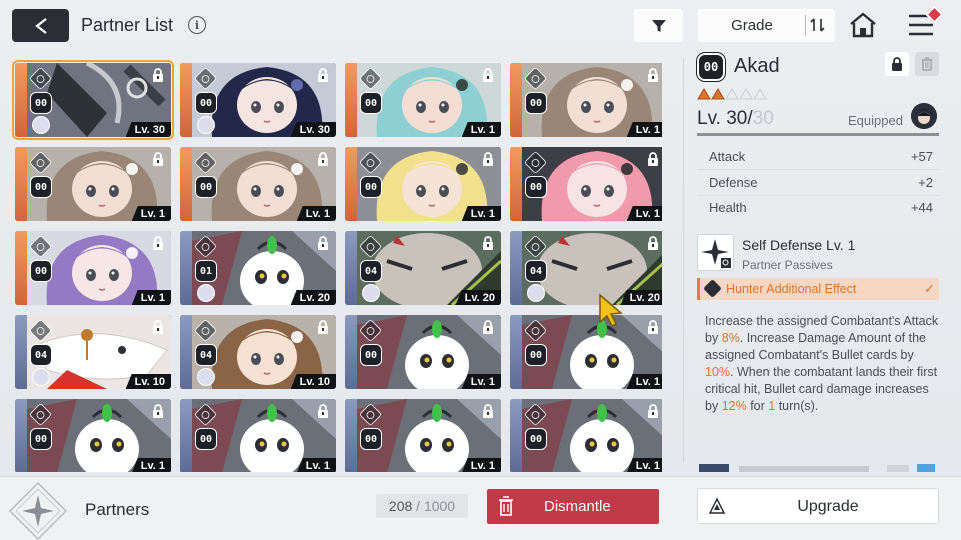  I want to click on description-text: for, so click(757, 406).